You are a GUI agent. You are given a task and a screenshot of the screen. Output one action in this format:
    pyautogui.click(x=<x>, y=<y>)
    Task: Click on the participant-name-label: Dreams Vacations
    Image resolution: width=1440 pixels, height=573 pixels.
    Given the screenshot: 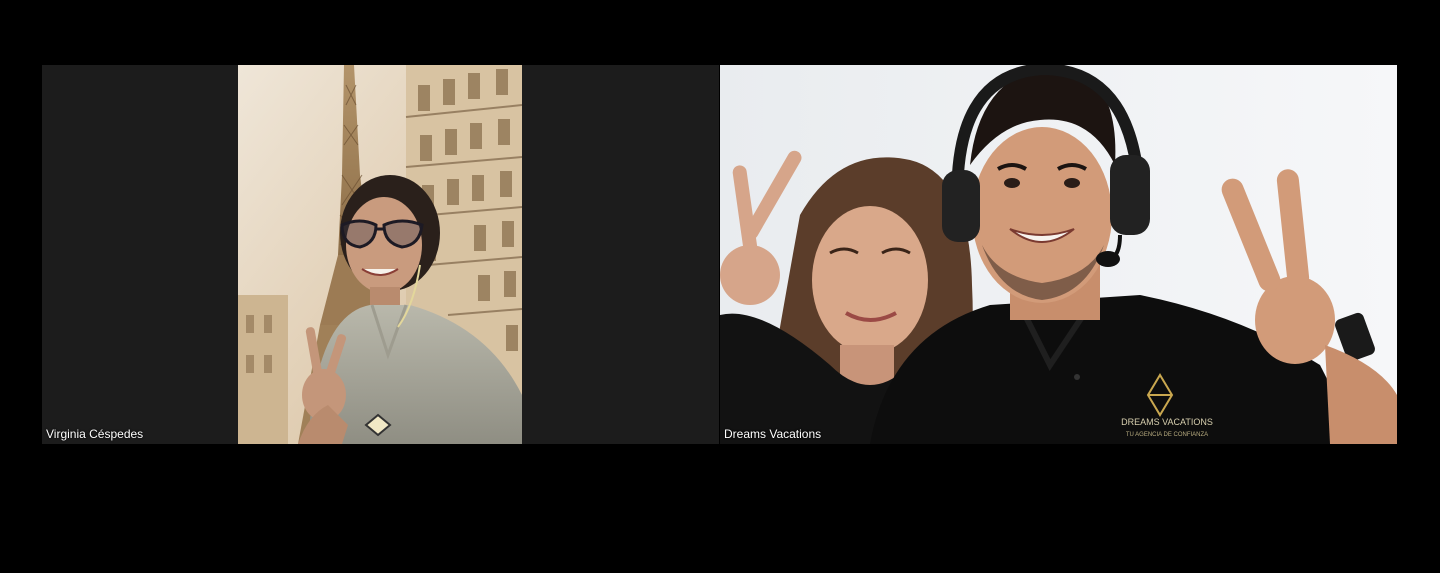 What is the action you would take?
    pyautogui.click(x=773, y=434)
    